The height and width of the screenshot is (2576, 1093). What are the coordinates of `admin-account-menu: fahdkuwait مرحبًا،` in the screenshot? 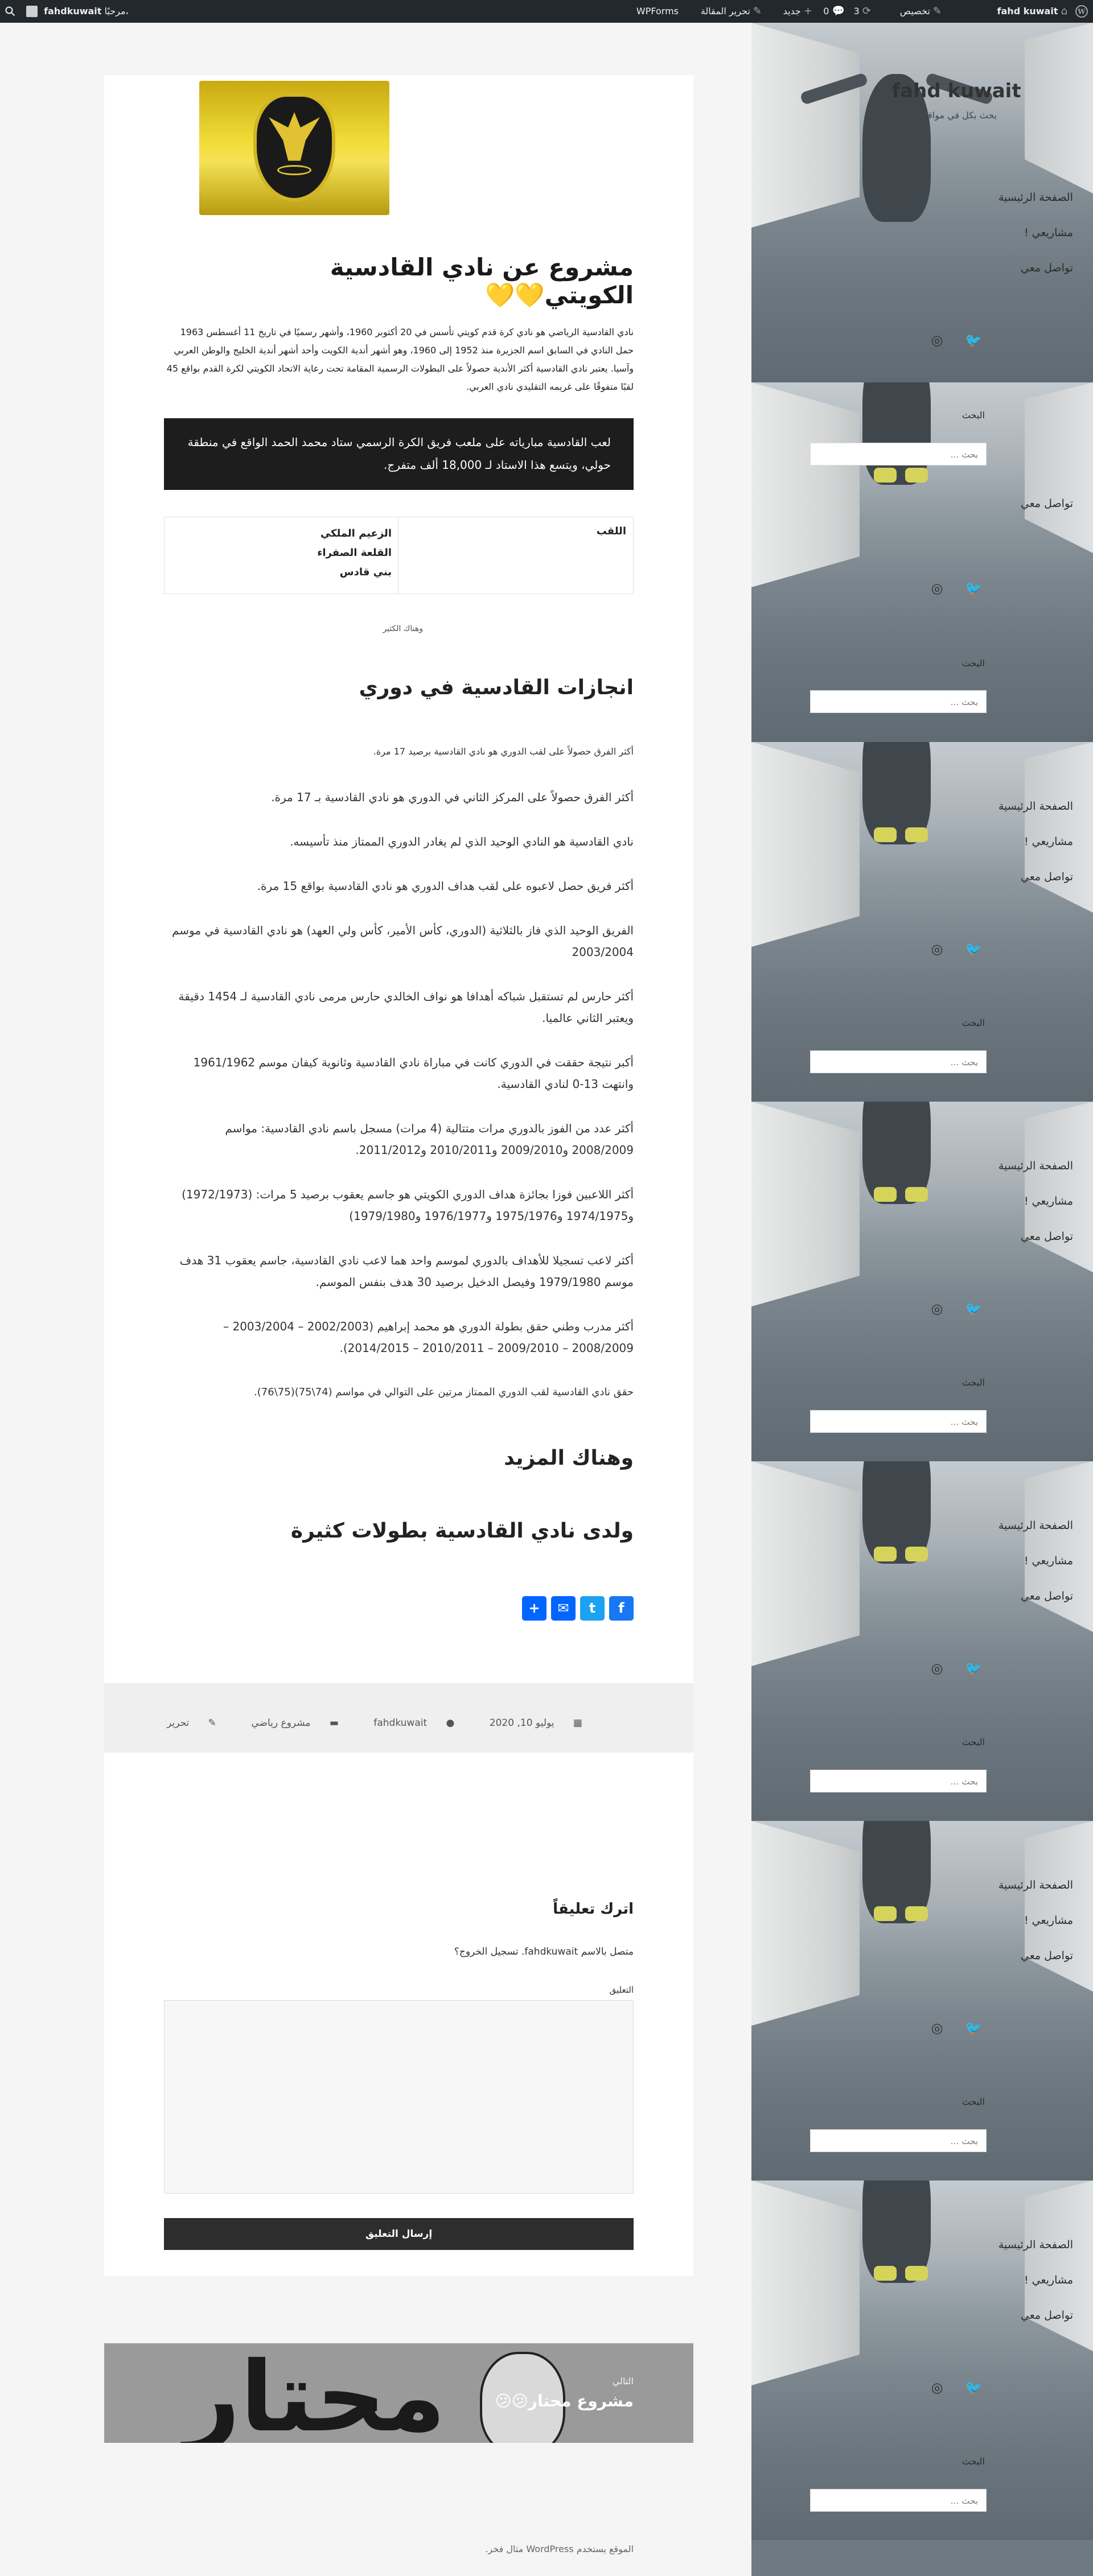 It's located at (80, 11).